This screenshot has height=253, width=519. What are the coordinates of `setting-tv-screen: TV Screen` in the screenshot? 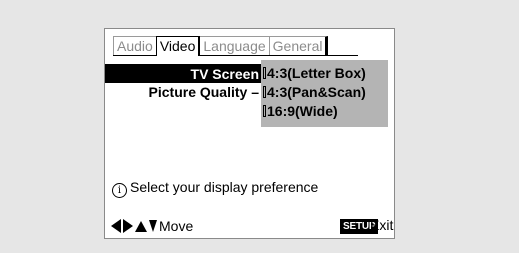 It's located at (225, 74).